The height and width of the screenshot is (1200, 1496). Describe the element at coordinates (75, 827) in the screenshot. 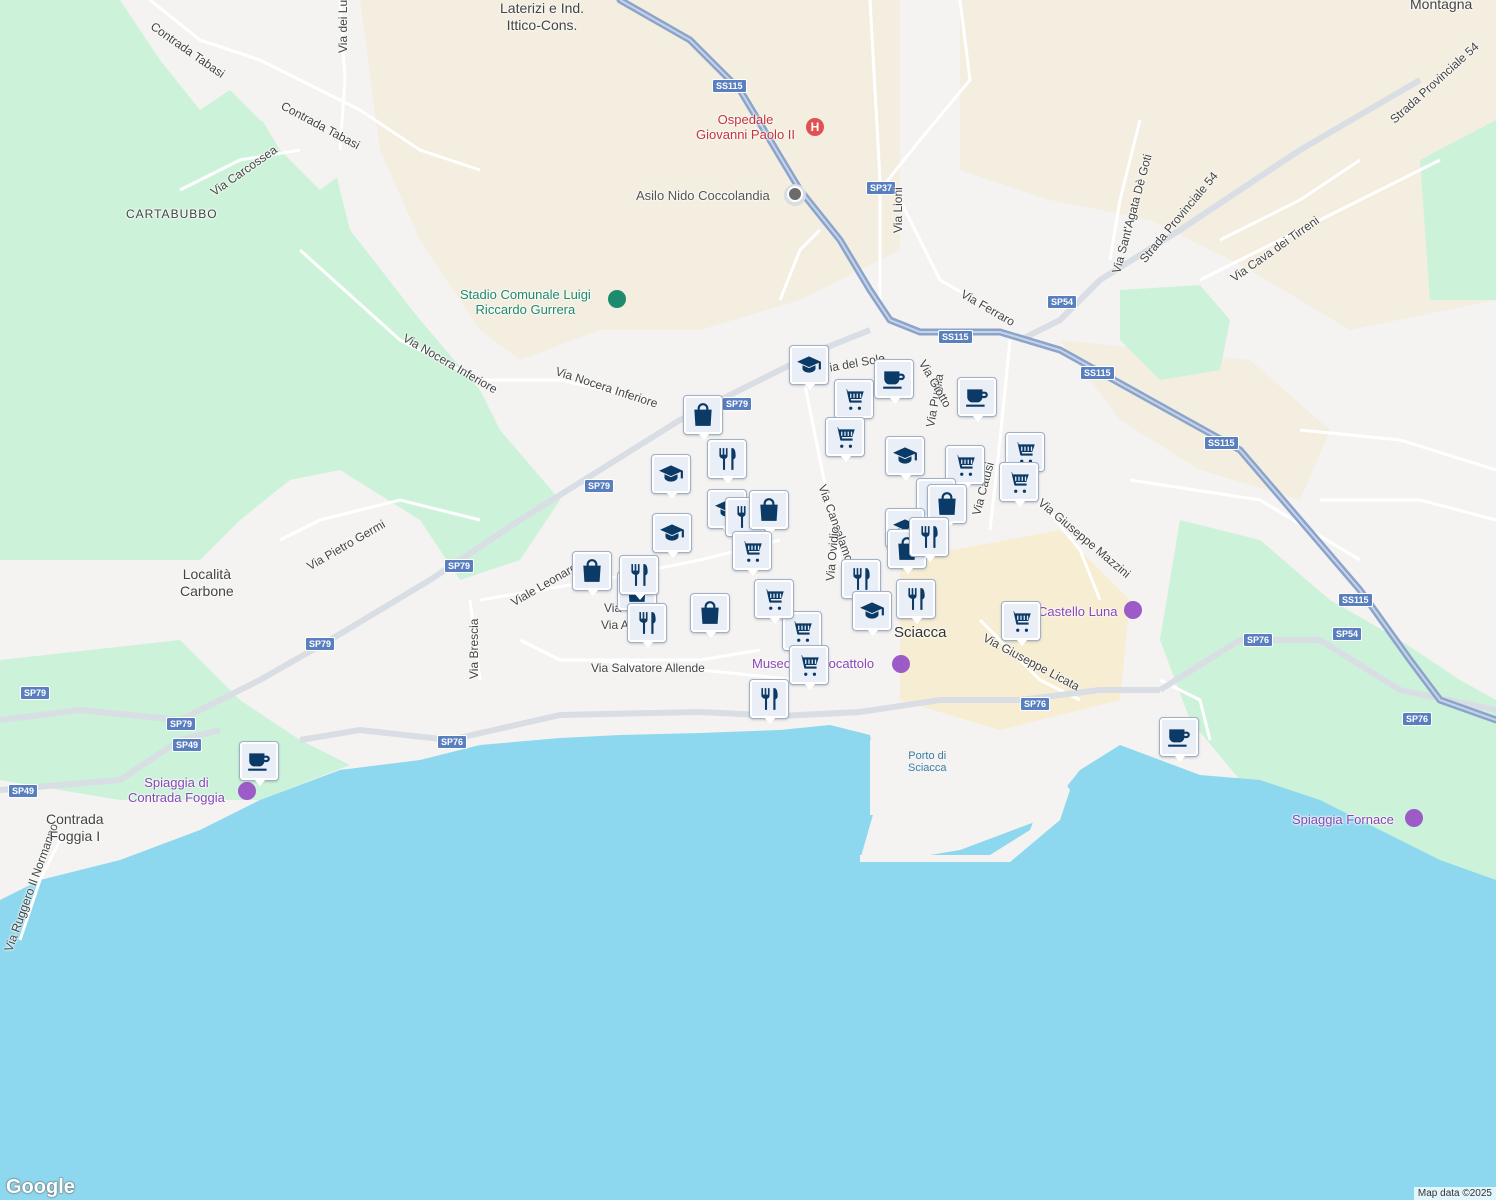

I see `locality-label: Contrada Foggia I` at that location.